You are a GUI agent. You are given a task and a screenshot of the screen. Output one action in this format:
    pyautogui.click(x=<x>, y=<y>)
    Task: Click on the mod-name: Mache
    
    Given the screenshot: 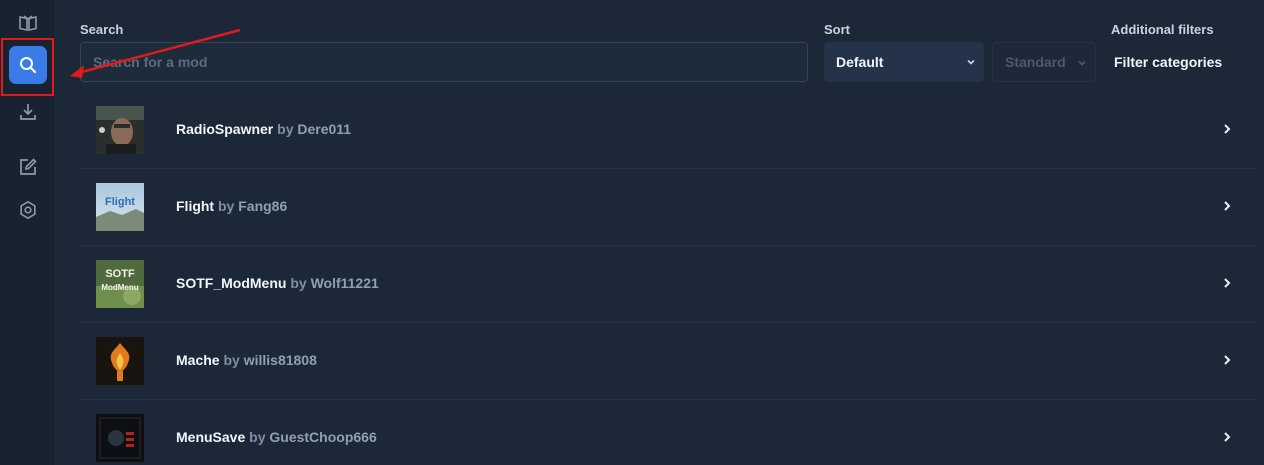 What is the action you would take?
    pyautogui.click(x=198, y=360)
    